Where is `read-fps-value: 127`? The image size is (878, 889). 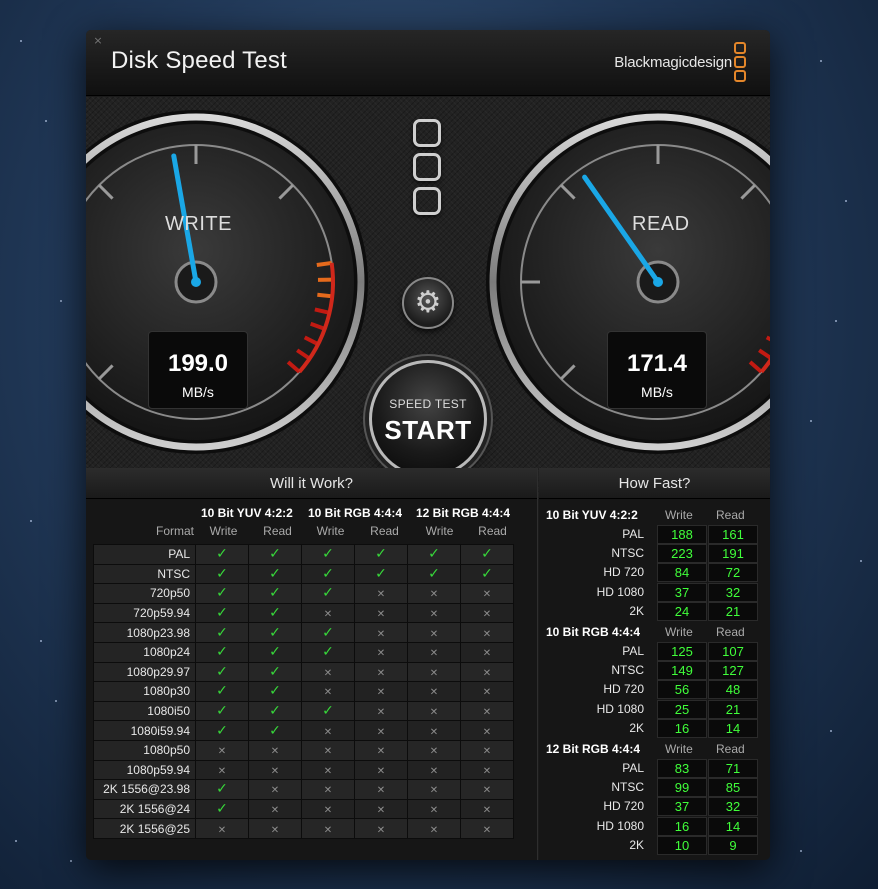 read-fps-value: 127 is located at coordinates (733, 671).